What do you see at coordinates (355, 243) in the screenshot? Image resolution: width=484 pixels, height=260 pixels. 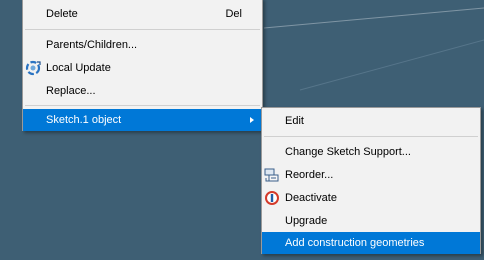 I see `menu-item-label: Add construction geometries` at bounding box center [355, 243].